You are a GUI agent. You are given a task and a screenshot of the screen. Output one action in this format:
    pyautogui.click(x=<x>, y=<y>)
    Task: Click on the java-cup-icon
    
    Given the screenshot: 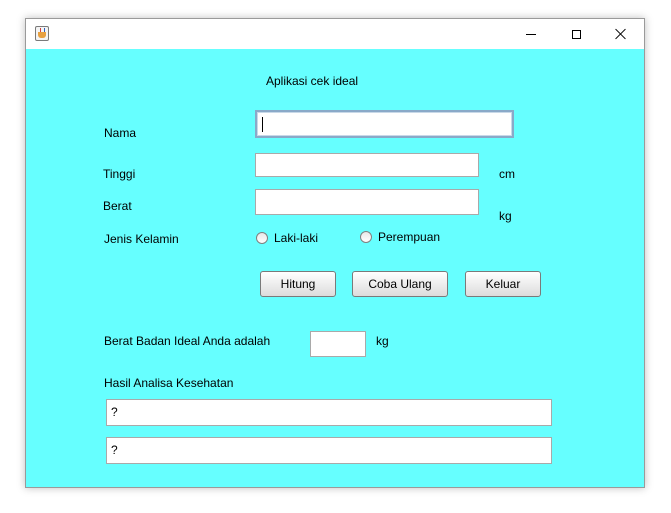 What is the action you would take?
    pyautogui.click(x=42, y=33)
    